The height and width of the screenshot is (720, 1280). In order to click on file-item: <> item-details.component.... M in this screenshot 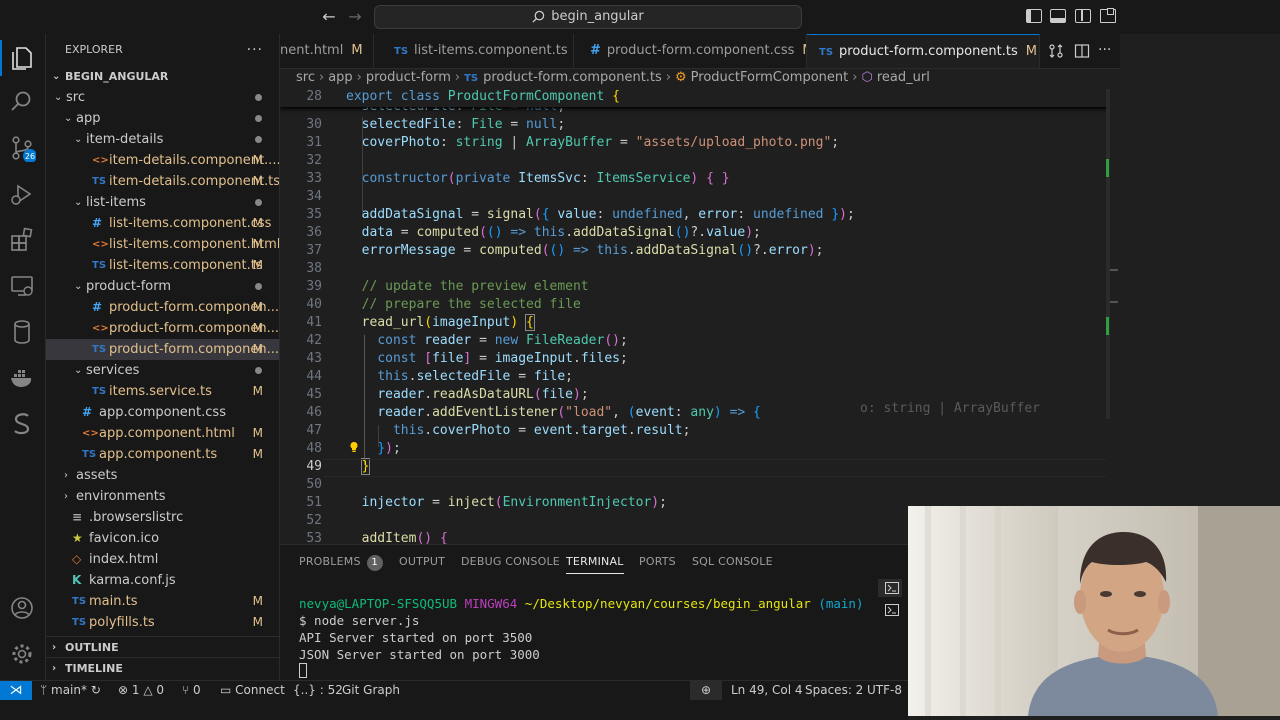, I will do `click(162, 160)`.